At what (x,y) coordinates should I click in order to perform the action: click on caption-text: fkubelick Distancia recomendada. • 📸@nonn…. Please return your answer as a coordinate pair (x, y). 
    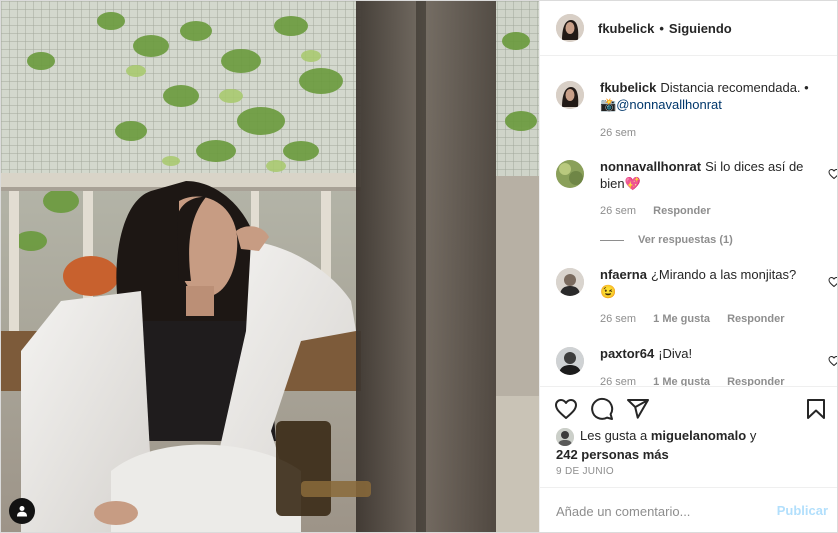
    Looking at the image, I should click on (705, 96).